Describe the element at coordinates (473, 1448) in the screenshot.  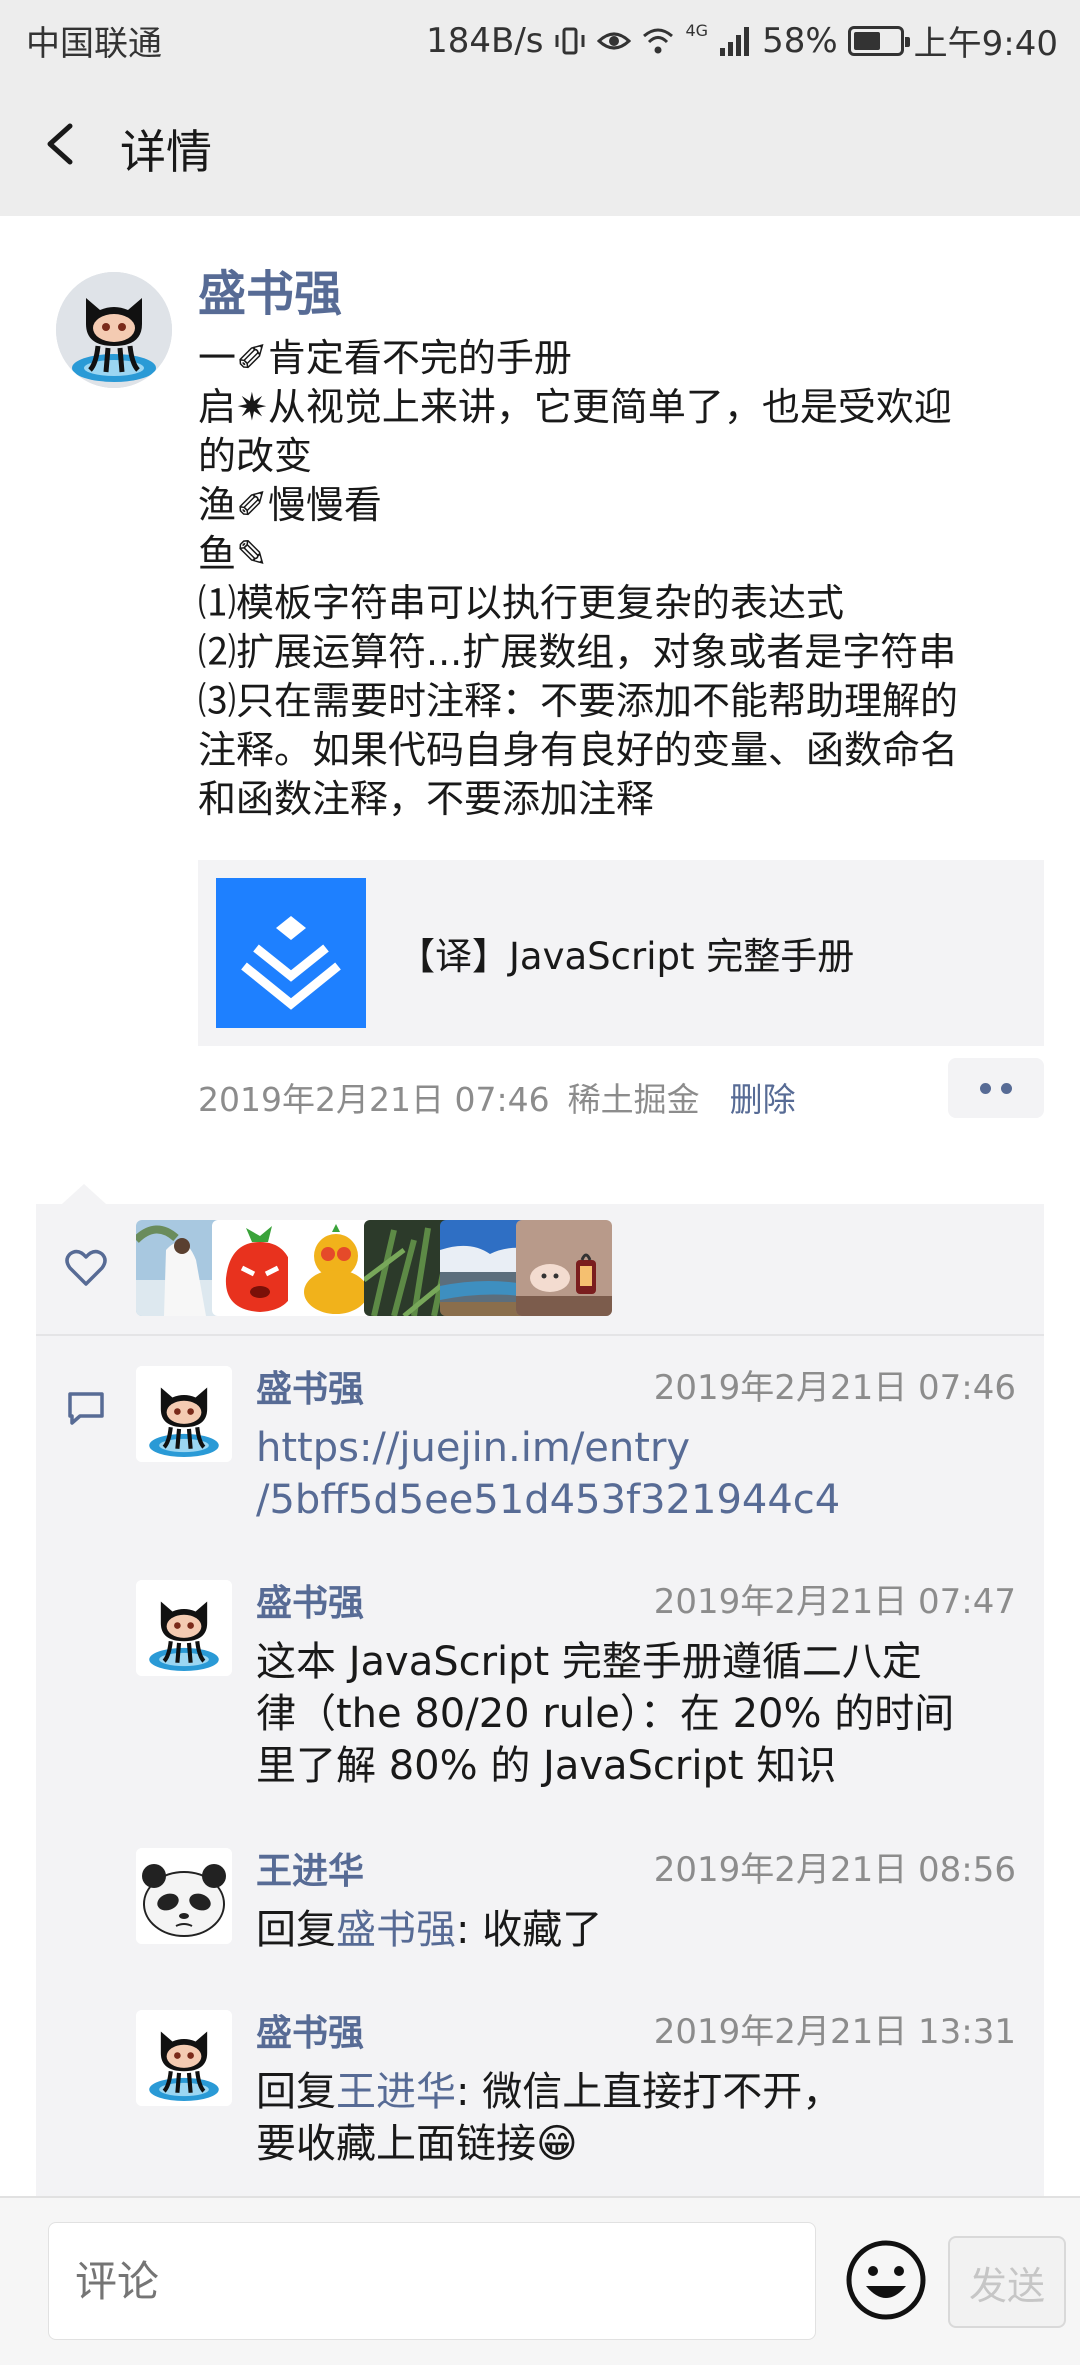
I see `comment-line: https://juejin.im/entry` at that location.